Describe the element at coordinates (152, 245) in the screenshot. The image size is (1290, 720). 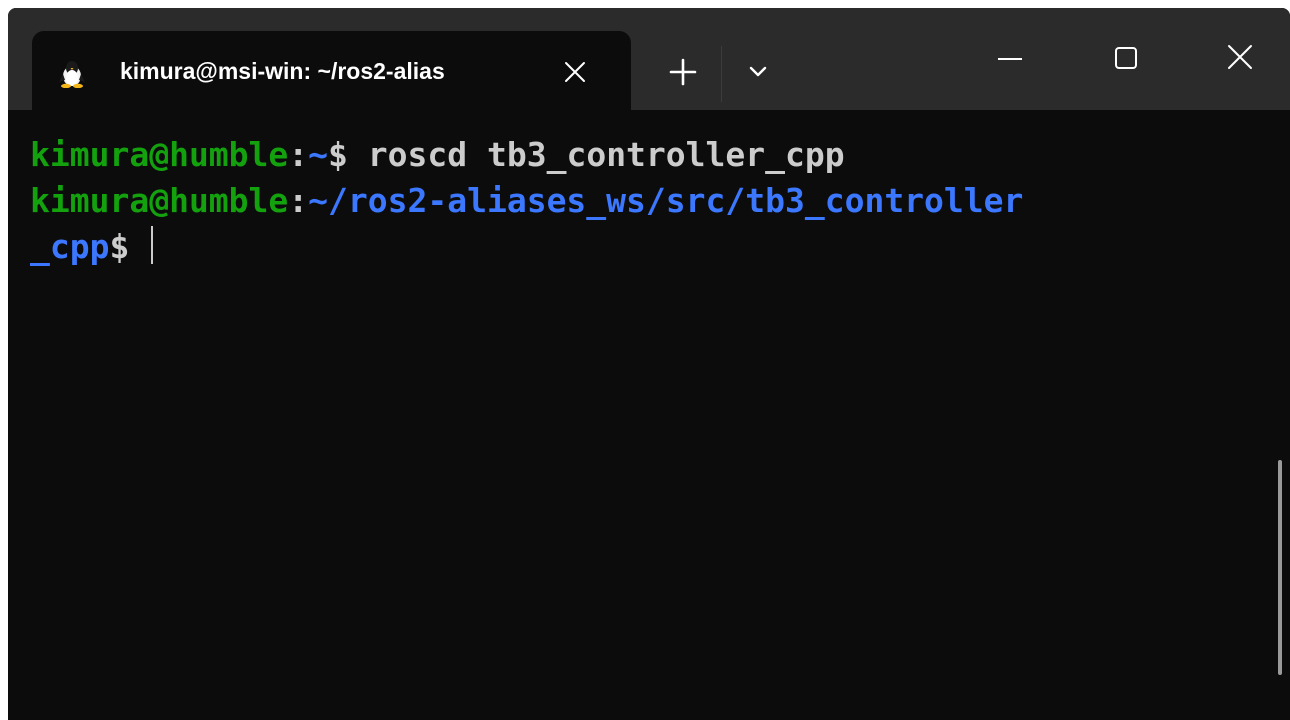
I see `text-cursor` at that location.